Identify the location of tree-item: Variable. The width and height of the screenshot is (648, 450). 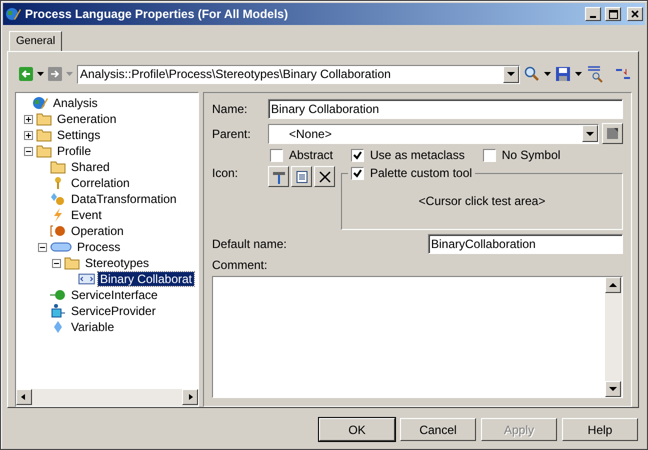
(92, 327).